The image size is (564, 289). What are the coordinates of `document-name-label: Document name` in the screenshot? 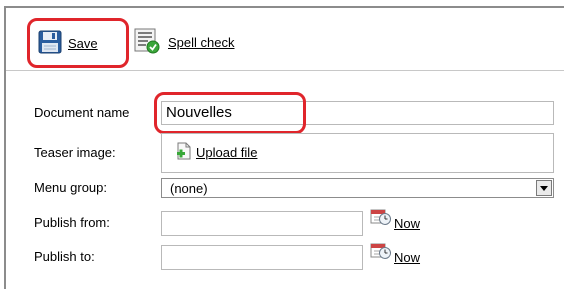 It's located at (82, 112).